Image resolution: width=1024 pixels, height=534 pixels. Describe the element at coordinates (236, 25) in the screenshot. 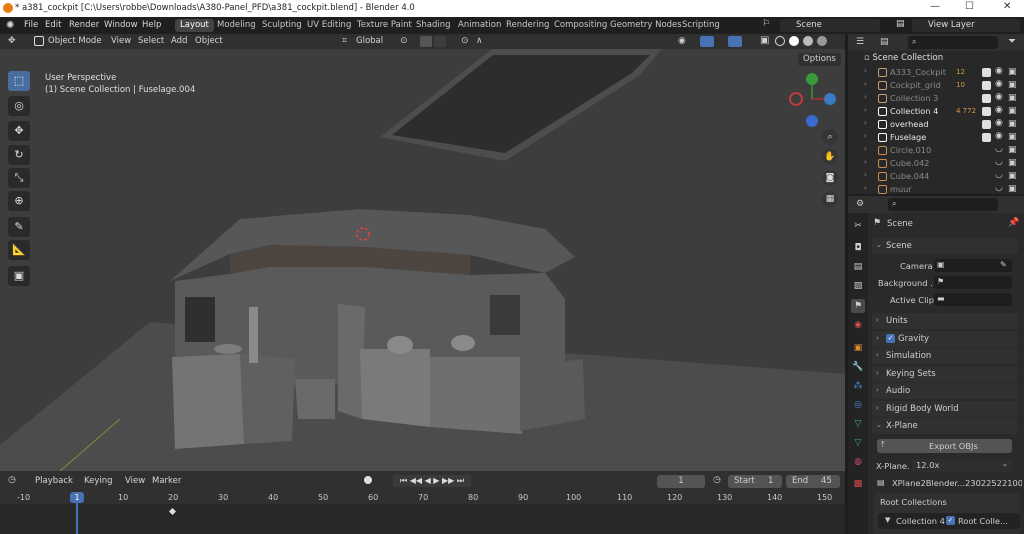

I see `tab-modeling: Modeling` at that location.